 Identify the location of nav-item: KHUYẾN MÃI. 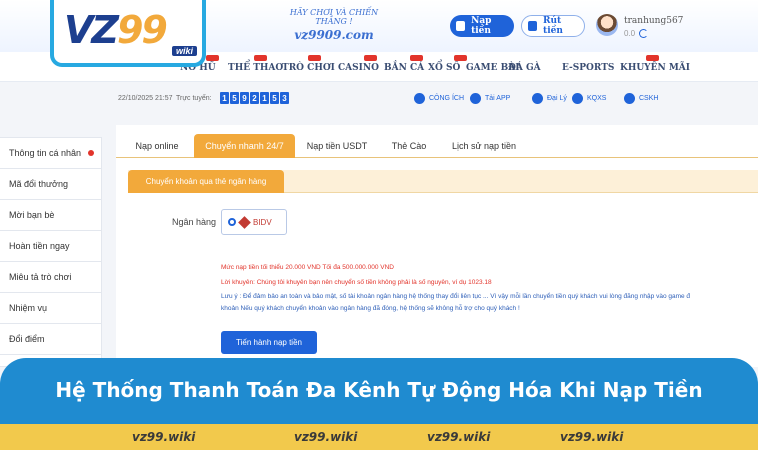
(655, 68).